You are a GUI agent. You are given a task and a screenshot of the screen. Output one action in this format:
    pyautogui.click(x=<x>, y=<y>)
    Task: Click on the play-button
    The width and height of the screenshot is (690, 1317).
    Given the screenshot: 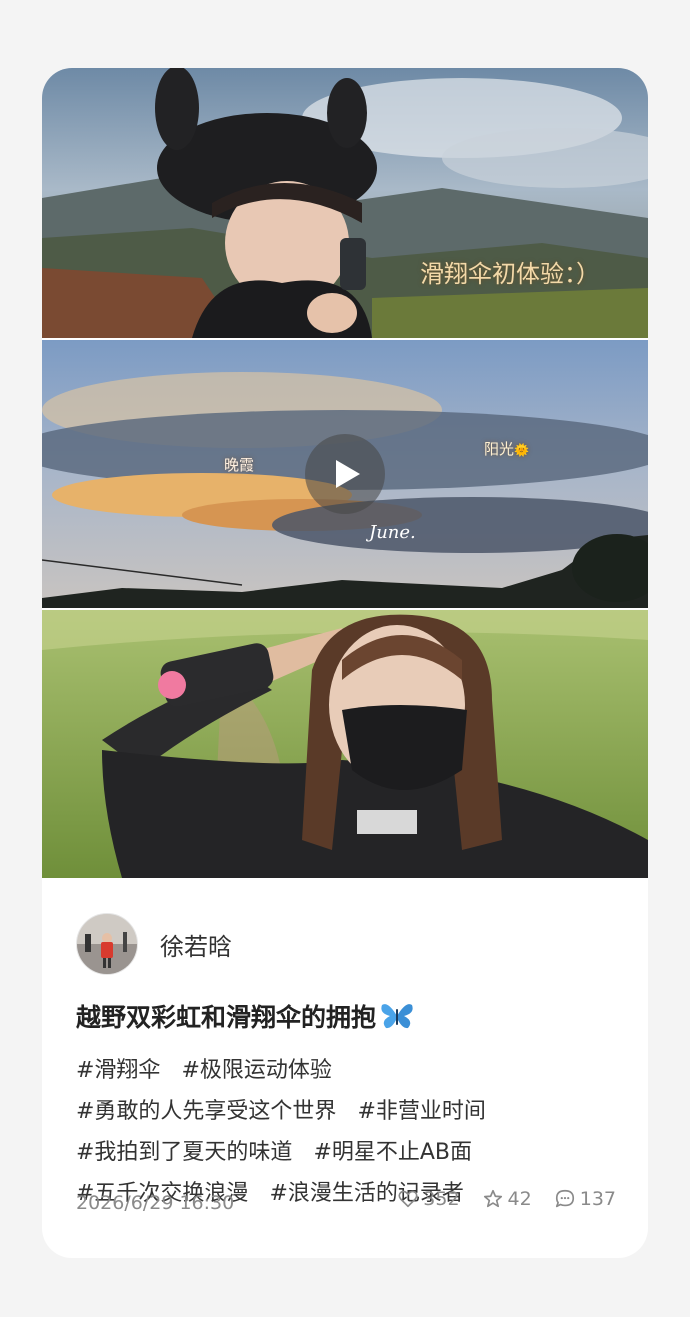 What is the action you would take?
    pyautogui.click(x=345, y=474)
    